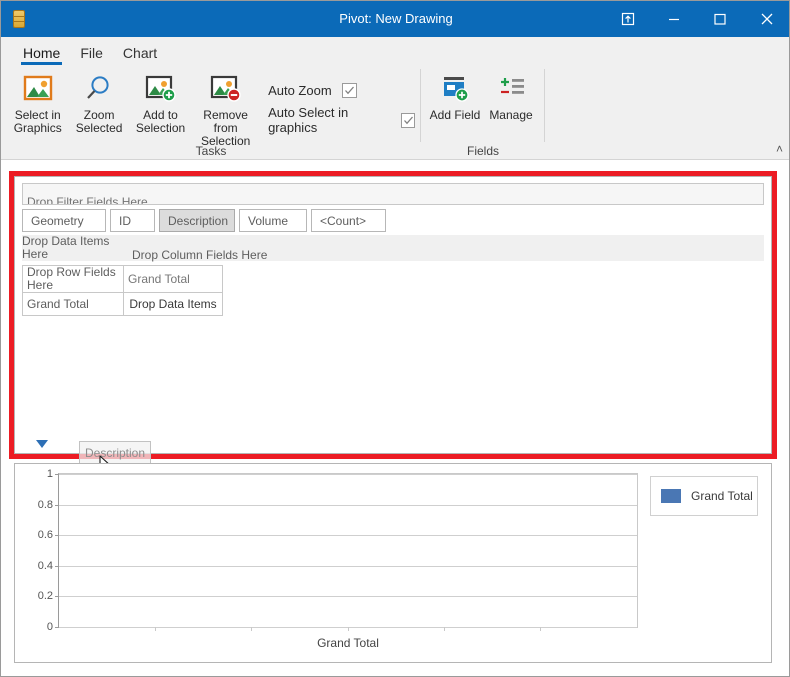 The image size is (790, 677). What do you see at coordinates (198, 220) in the screenshot?
I see `field-button-description-label: Description` at bounding box center [198, 220].